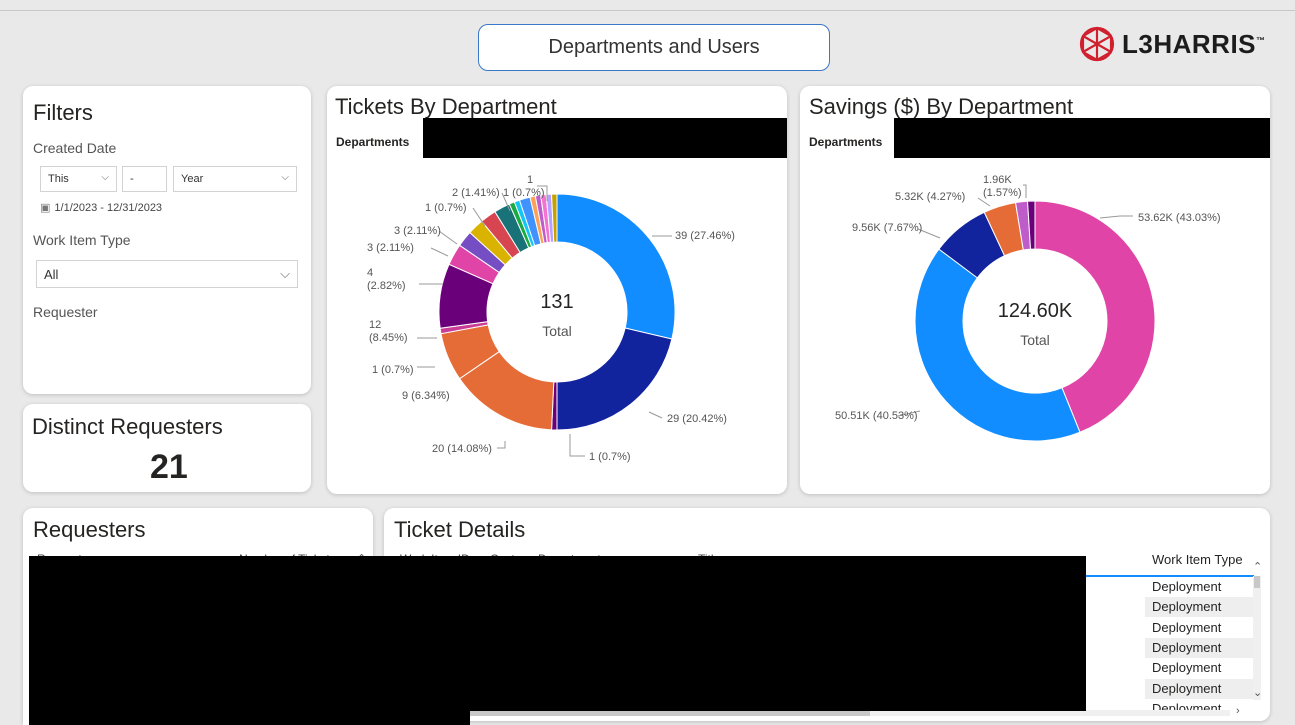 The width and height of the screenshot is (1295, 725). I want to click on scroll-right-icon: ›, so click(1238, 711).